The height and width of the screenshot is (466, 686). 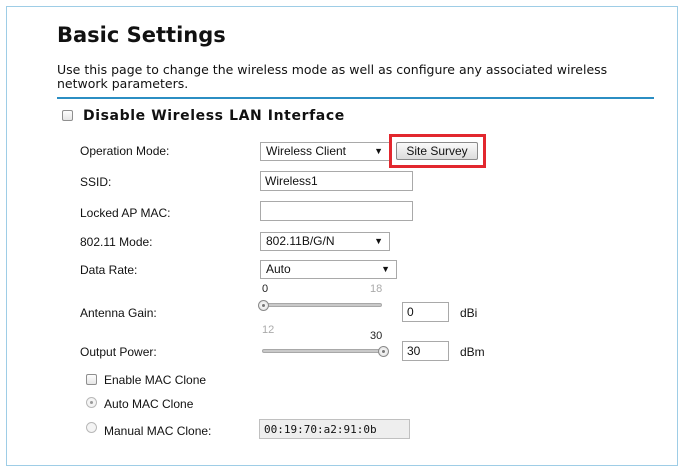 What do you see at coordinates (91, 427) in the screenshot?
I see `manual-mac-clone-radio` at bounding box center [91, 427].